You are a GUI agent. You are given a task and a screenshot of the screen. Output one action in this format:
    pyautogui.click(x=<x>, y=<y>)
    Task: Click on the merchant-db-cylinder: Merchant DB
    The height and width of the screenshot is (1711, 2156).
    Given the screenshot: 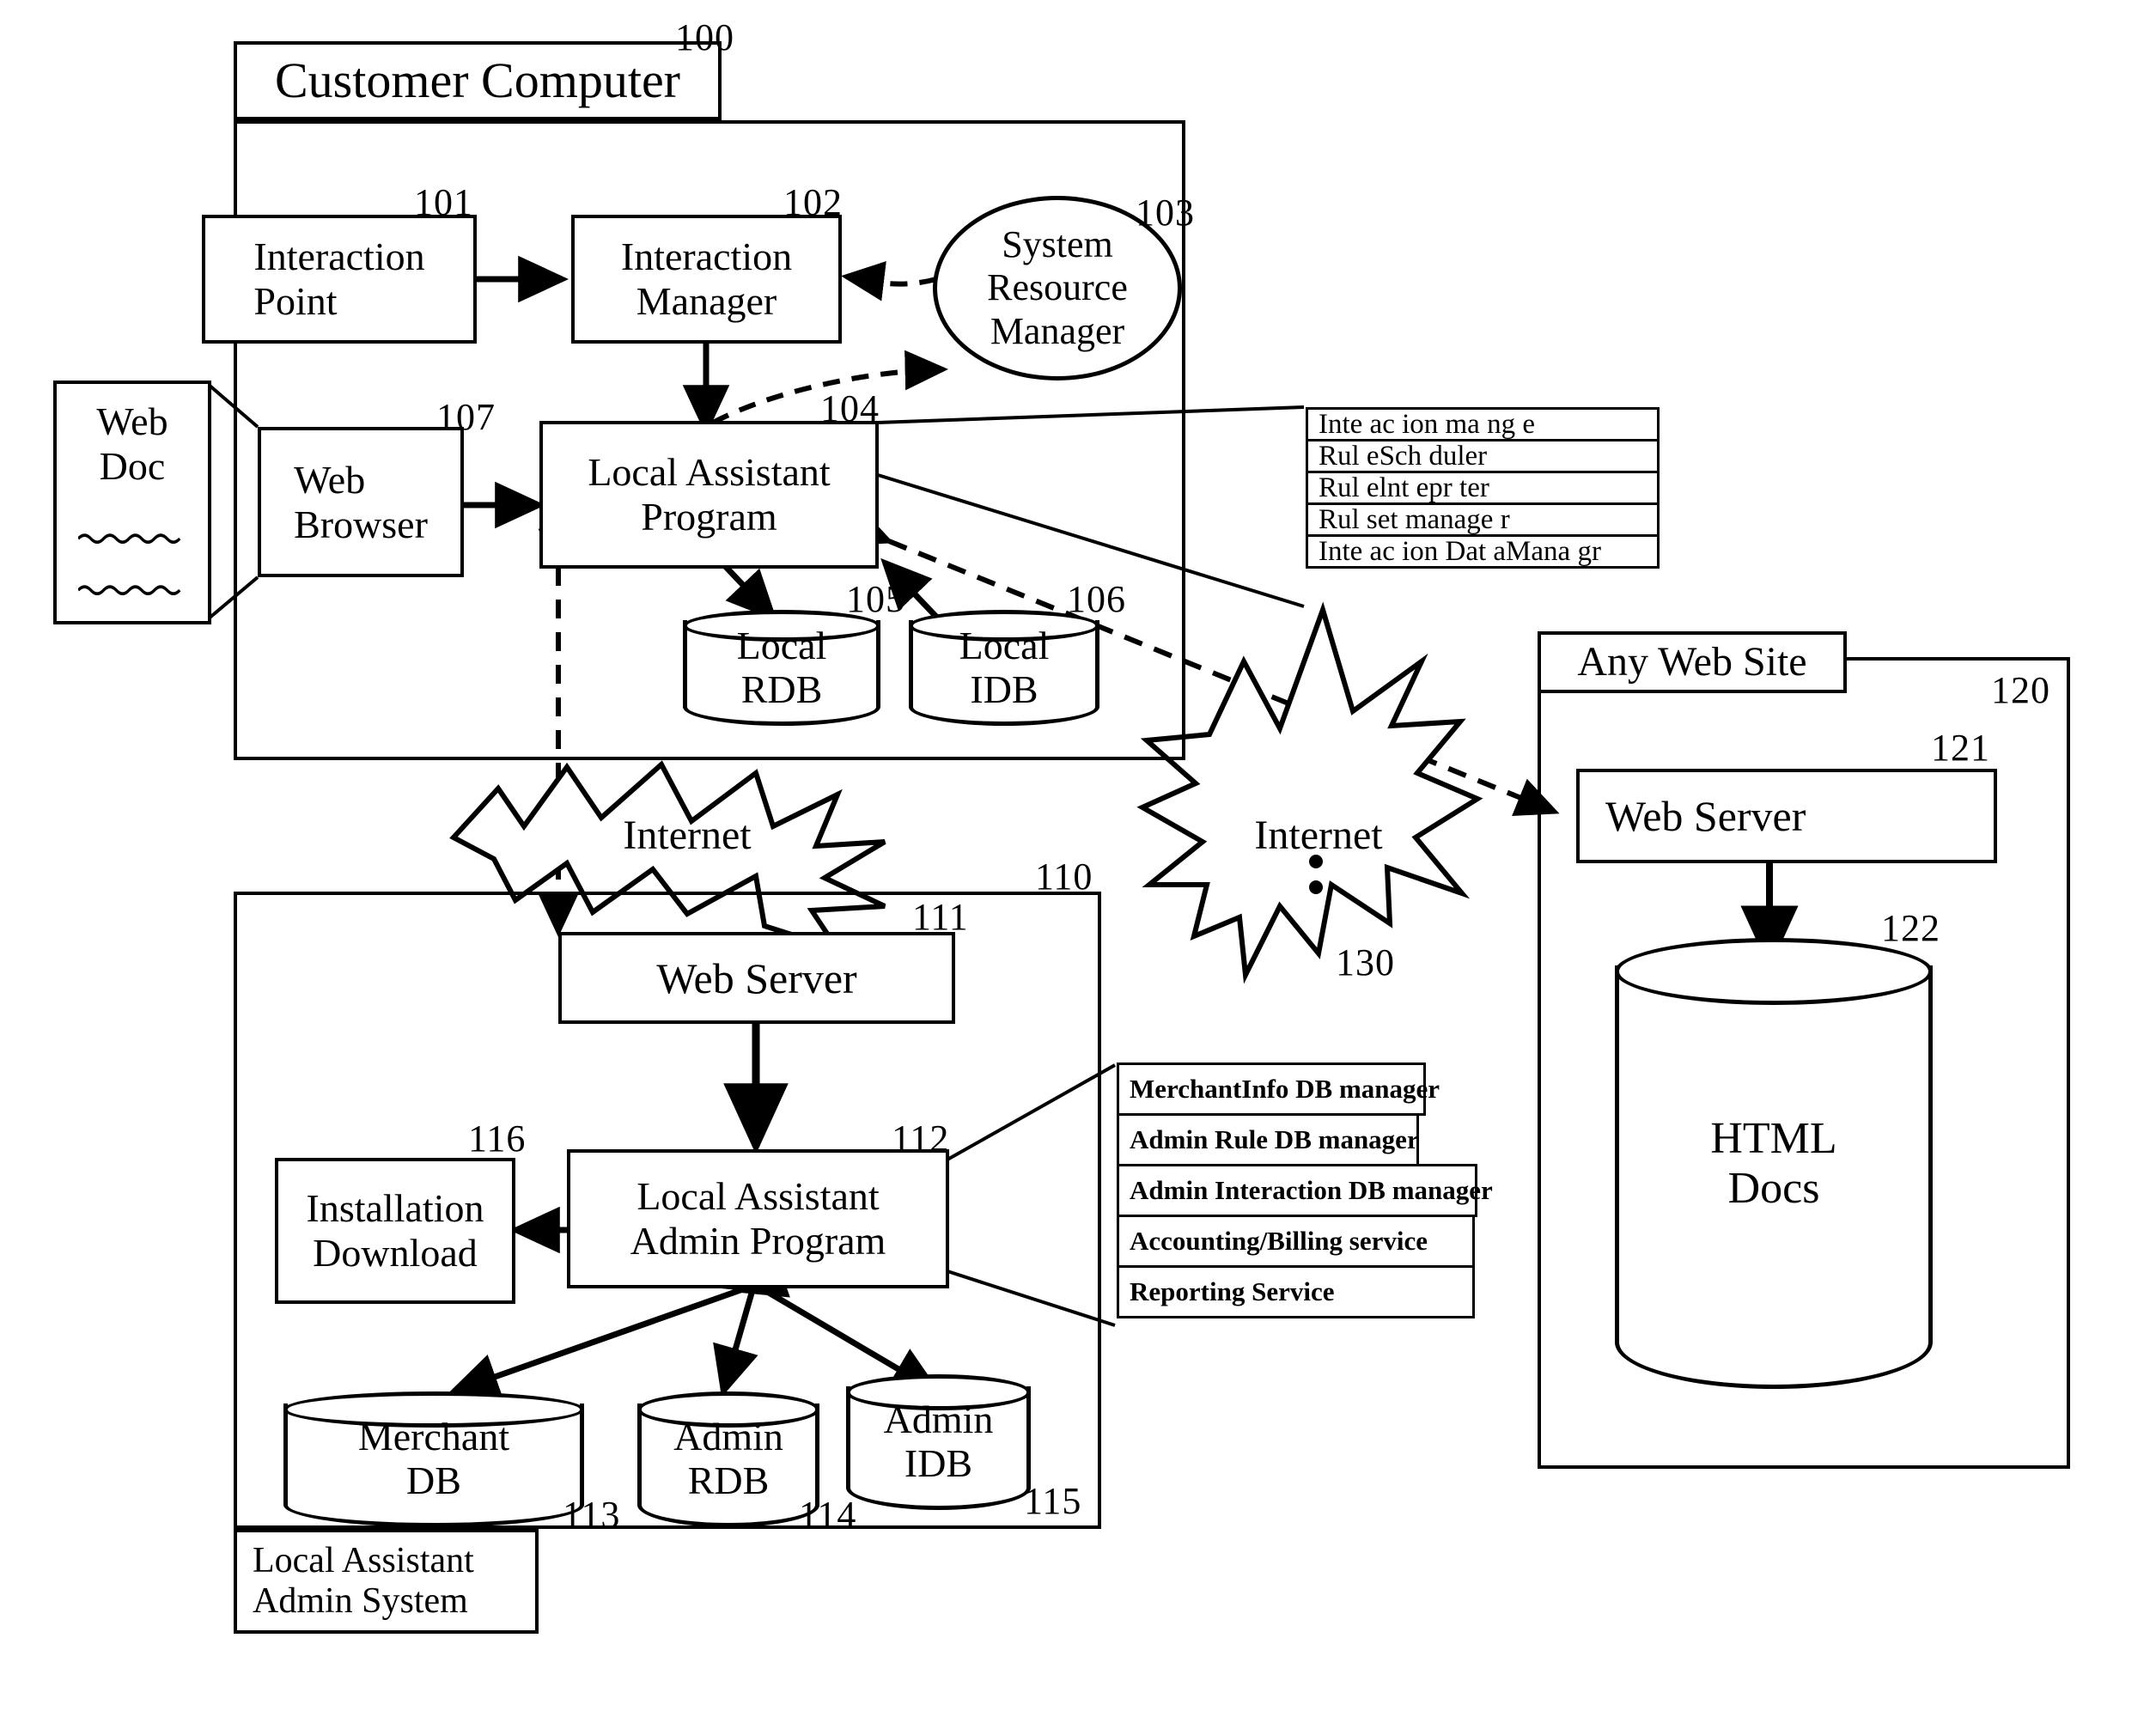 What is the action you would take?
    pyautogui.click(x=433, y=1459)
    